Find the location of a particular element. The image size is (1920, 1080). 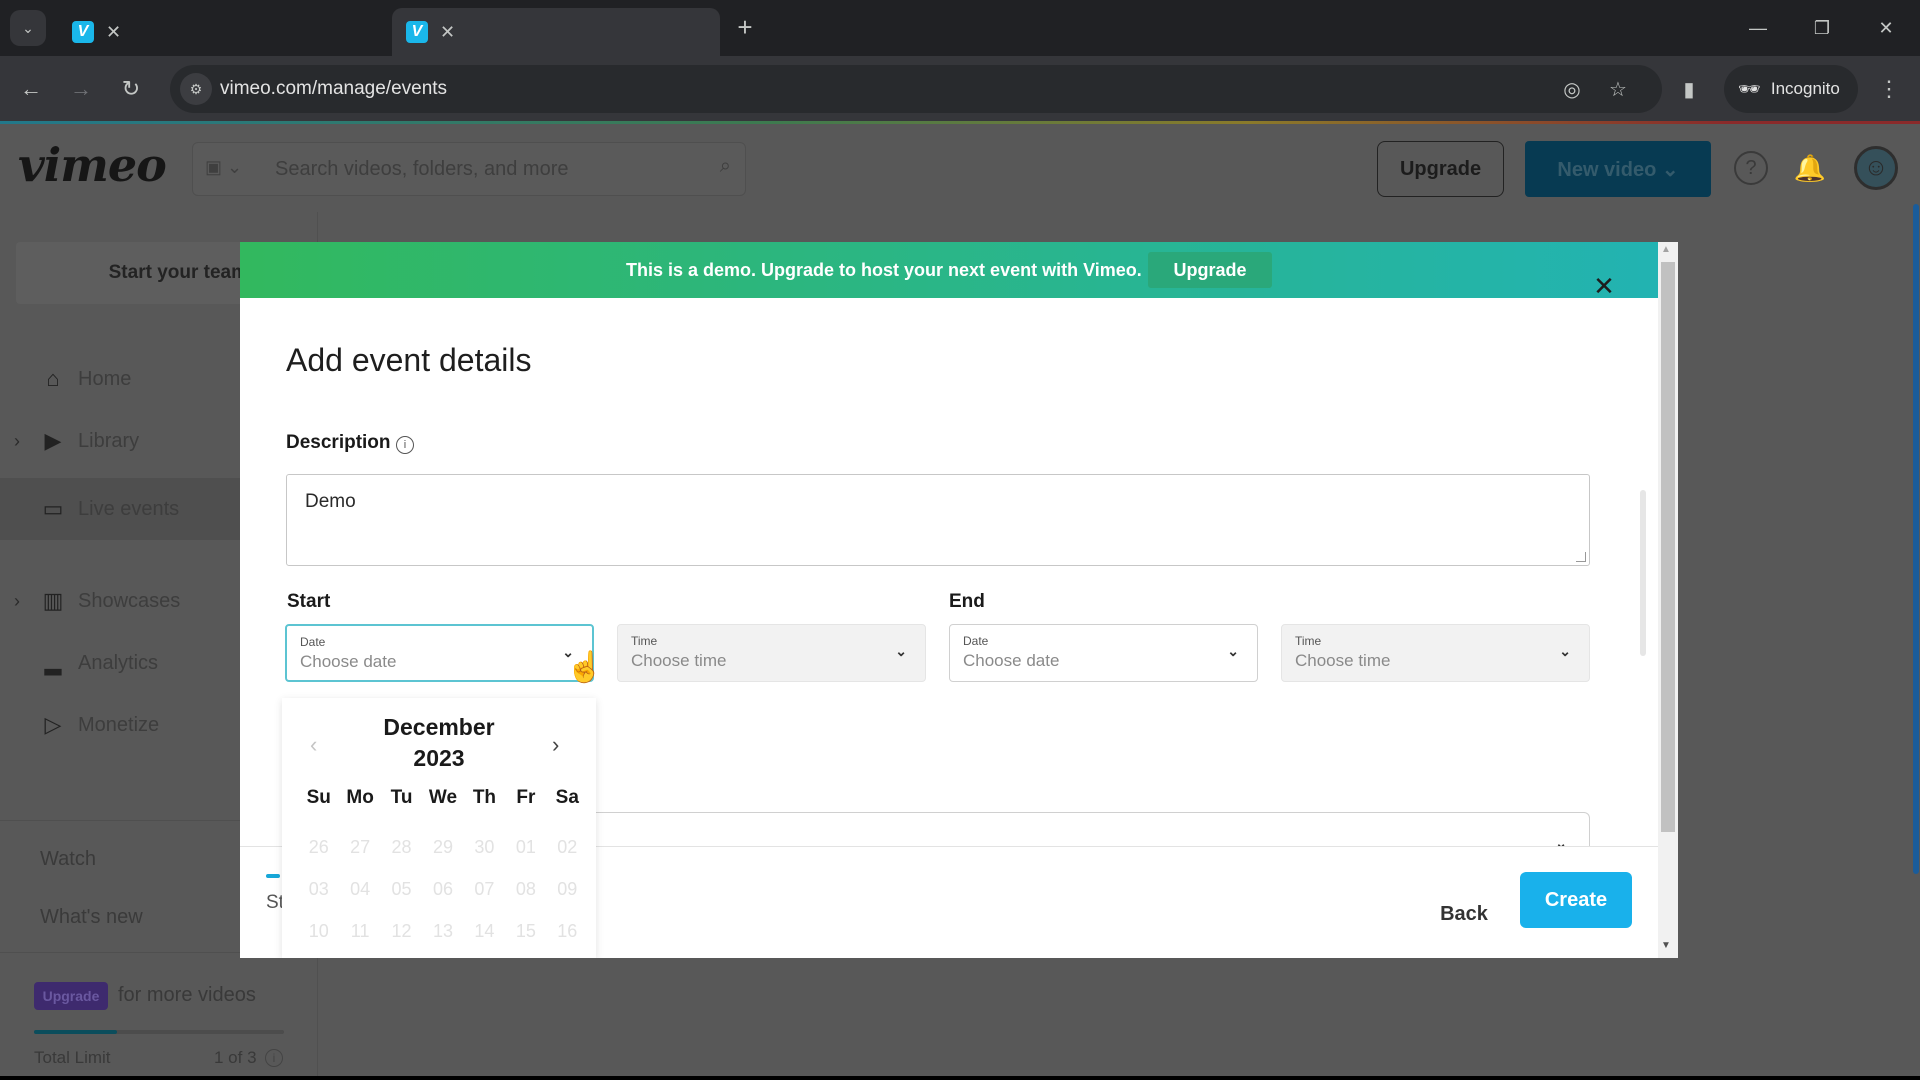

calendar-day: 01 is located at coordinates (525, 847).